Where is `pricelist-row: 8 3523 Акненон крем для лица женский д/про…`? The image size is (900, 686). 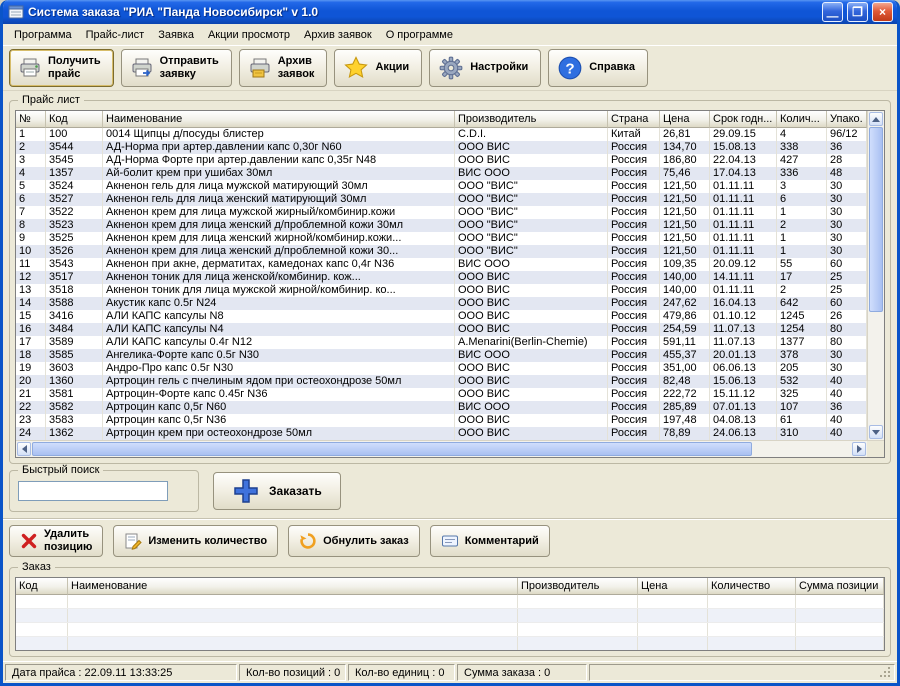
pricelist-row: 8 3523 Акненон крем для лица женский д/про… is located at coordinates (441, 225).